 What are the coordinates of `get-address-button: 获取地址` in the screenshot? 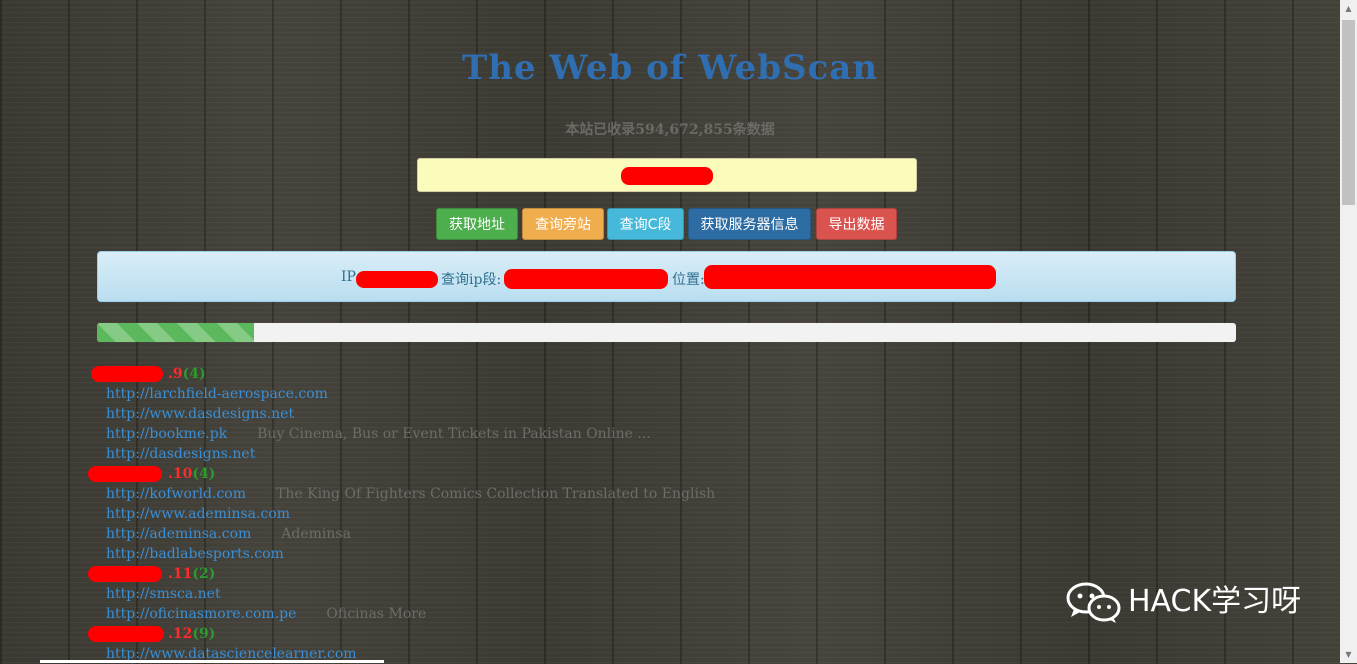 It's located at (477, 224).